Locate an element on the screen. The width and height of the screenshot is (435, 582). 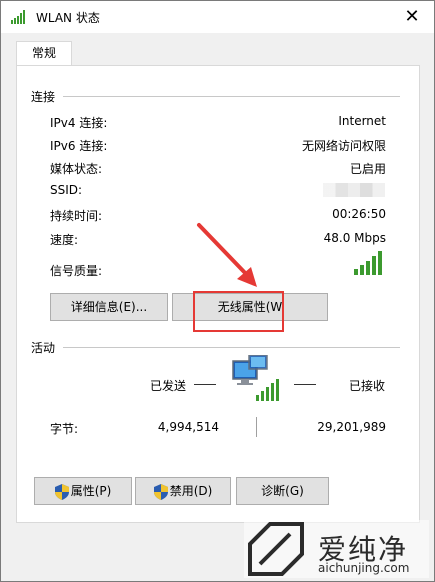
disable-button: 禁用(D) is located at coordinates (183, 491).